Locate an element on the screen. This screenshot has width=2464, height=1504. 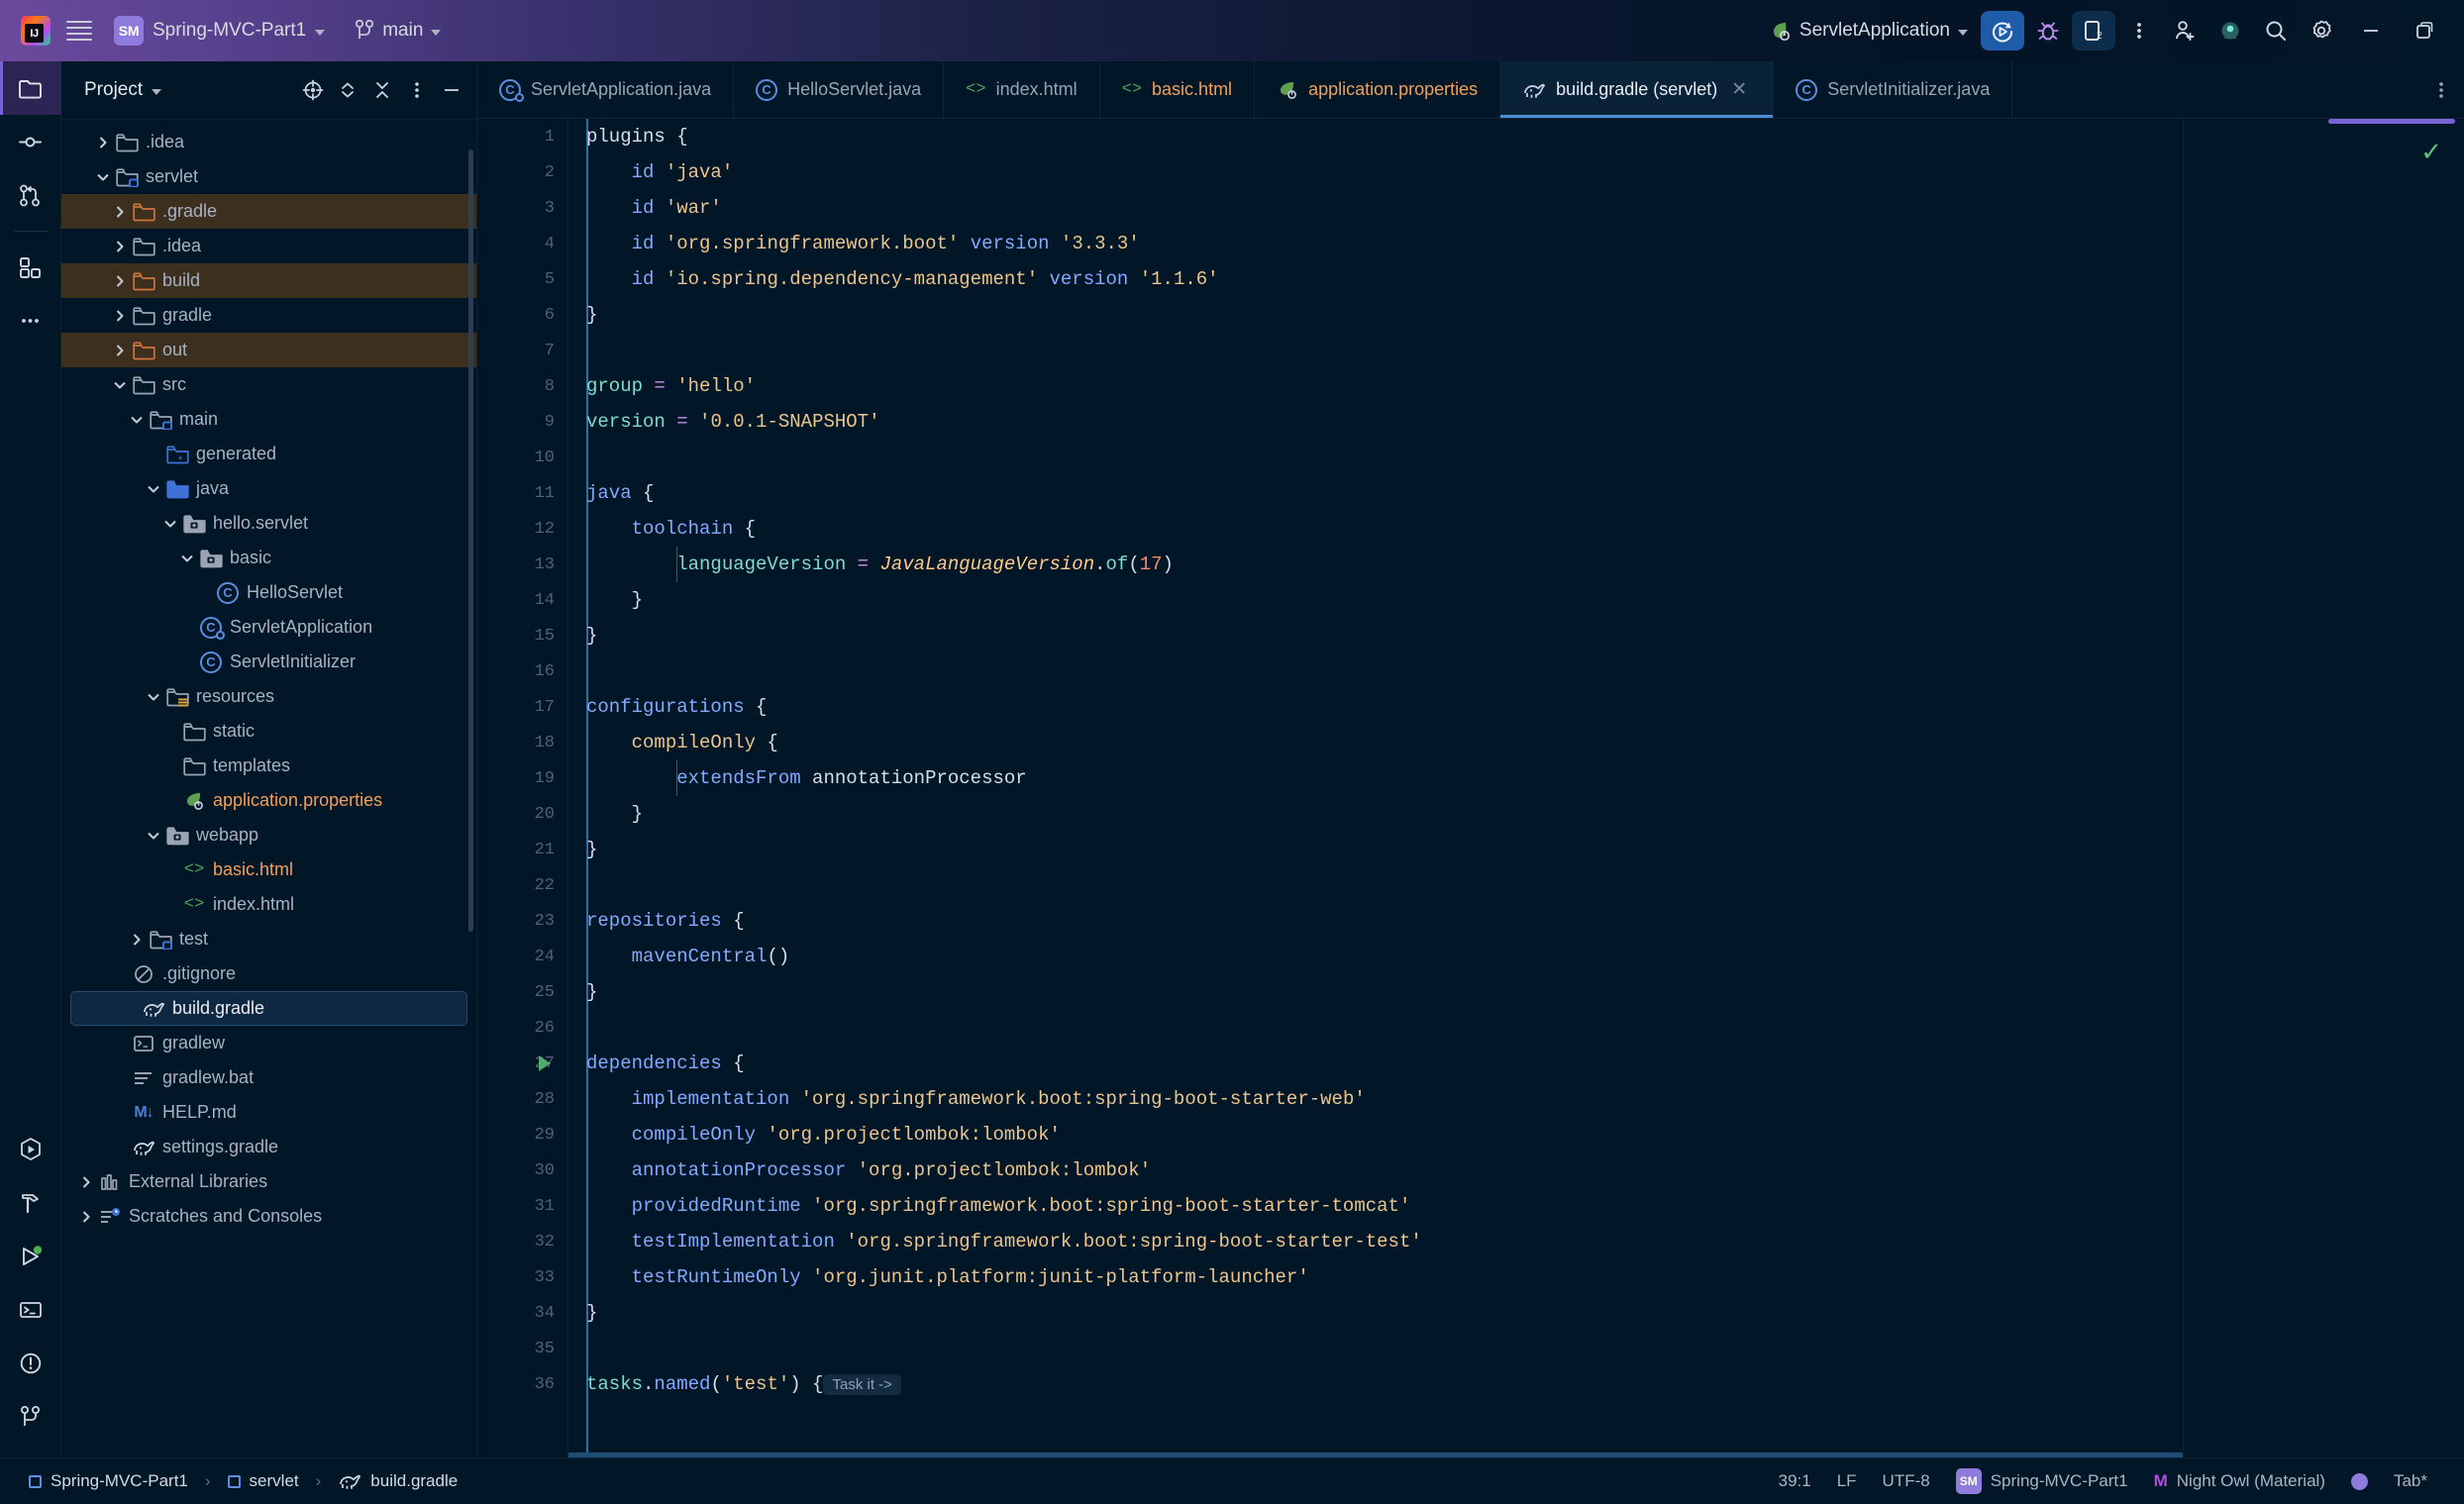
breadcrumb-item-build-gradle: build.gradle is located at coordinates (397, 1481).